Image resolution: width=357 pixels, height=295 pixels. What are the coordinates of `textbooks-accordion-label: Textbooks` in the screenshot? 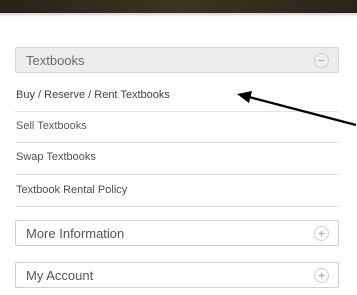 It's located at (55, 60).